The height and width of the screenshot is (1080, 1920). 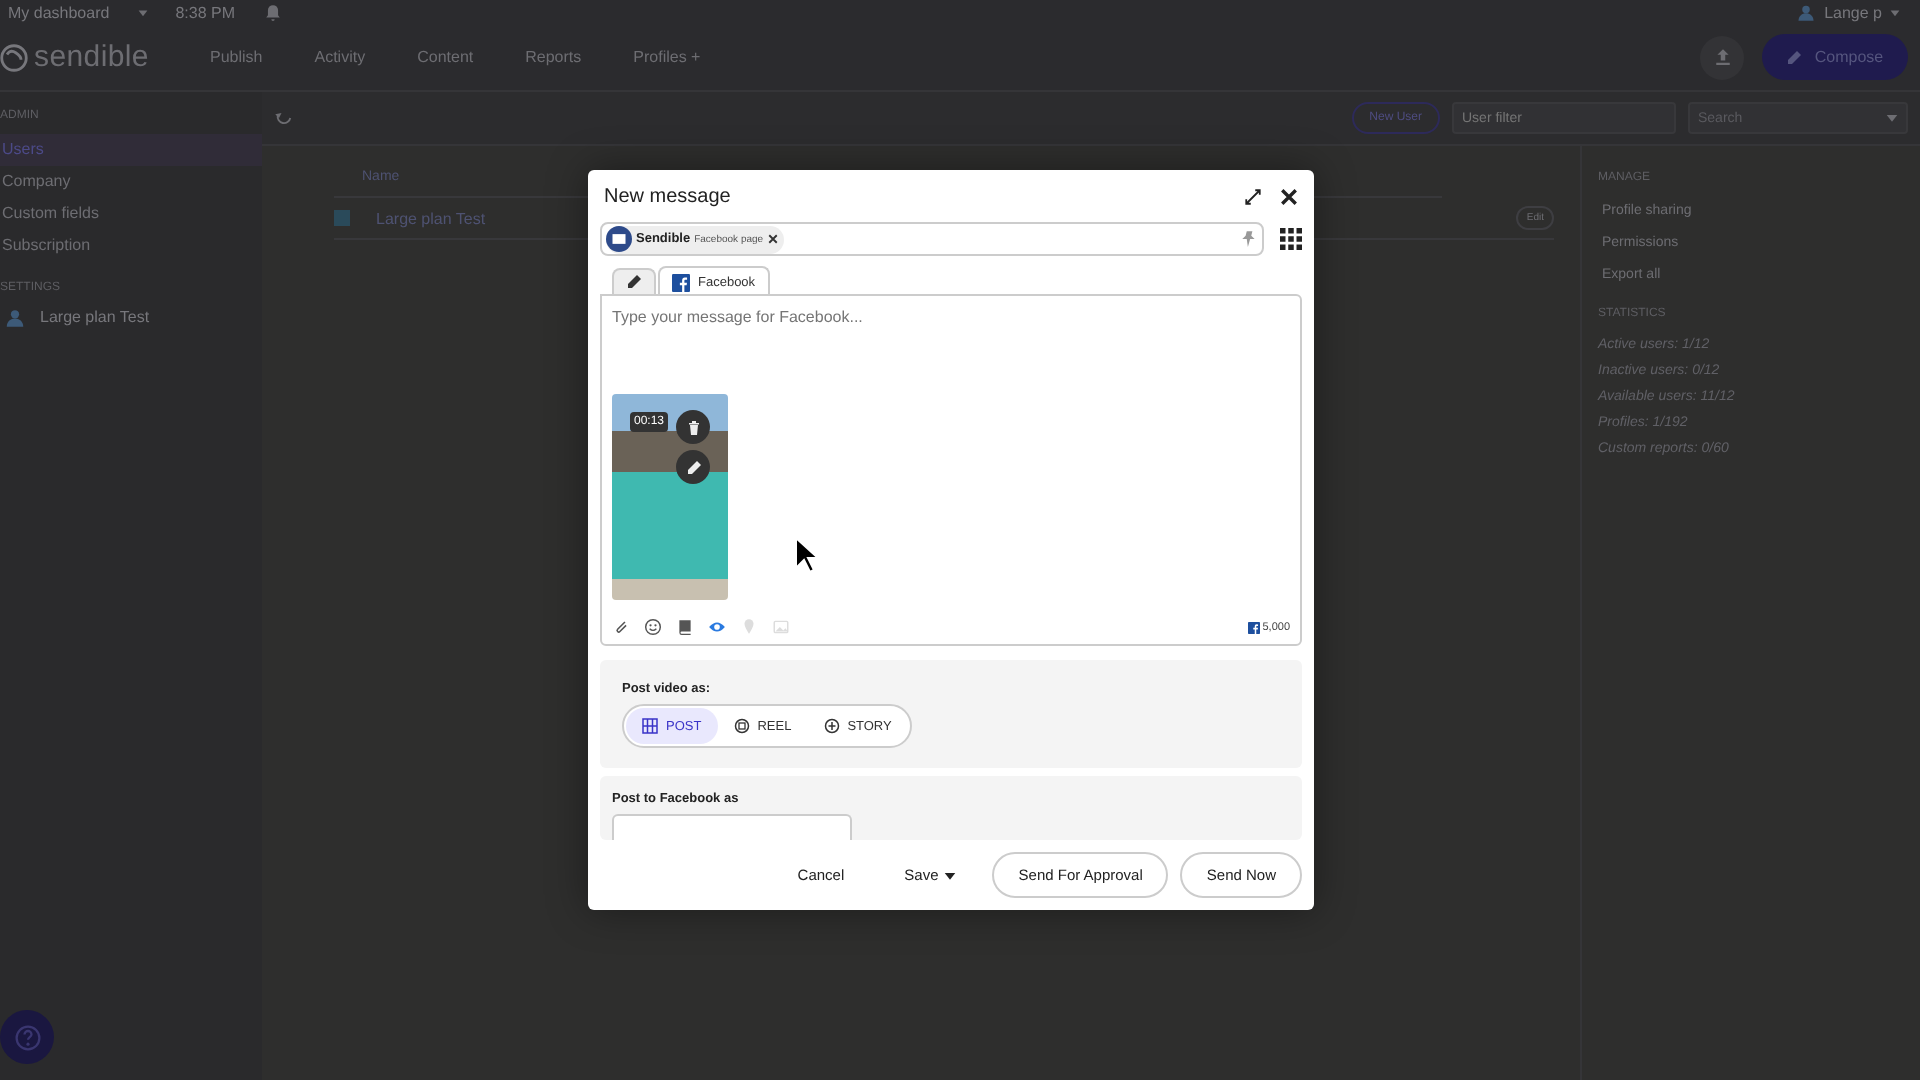 What do you see at coordinates (284, 118) in the screenshot?
I see `refresh-icon` at bounding box center [284, 118].